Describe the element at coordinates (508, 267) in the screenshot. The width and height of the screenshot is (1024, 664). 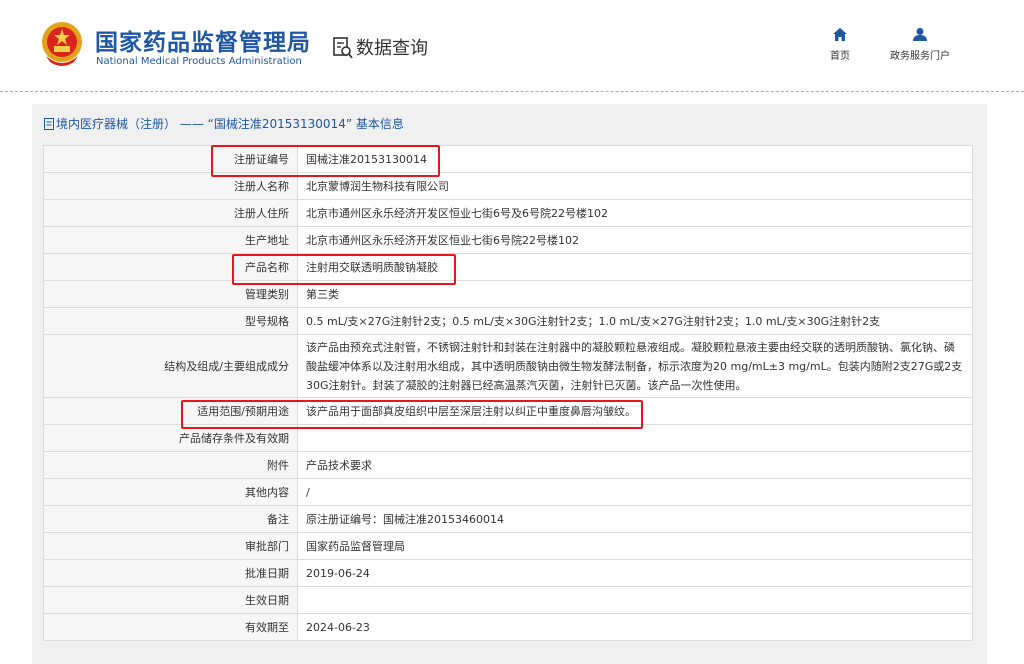
I see `table-row: 产品名称 注射用交联透明质酸钠凝胶` at that location.